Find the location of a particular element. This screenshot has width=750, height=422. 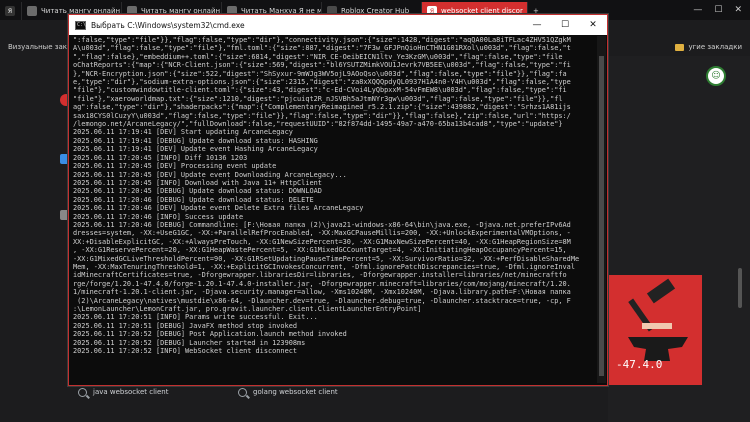

page-left-strip is located at coordinates (37, 239).